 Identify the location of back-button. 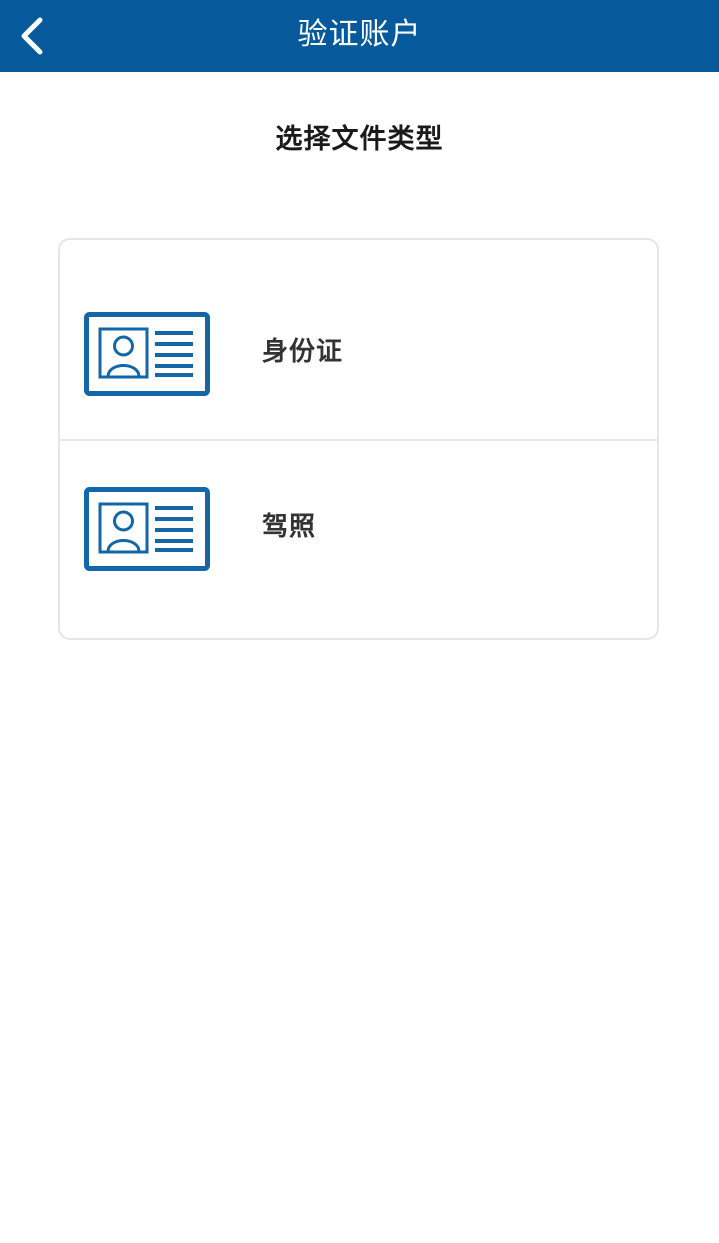
(32, 36).